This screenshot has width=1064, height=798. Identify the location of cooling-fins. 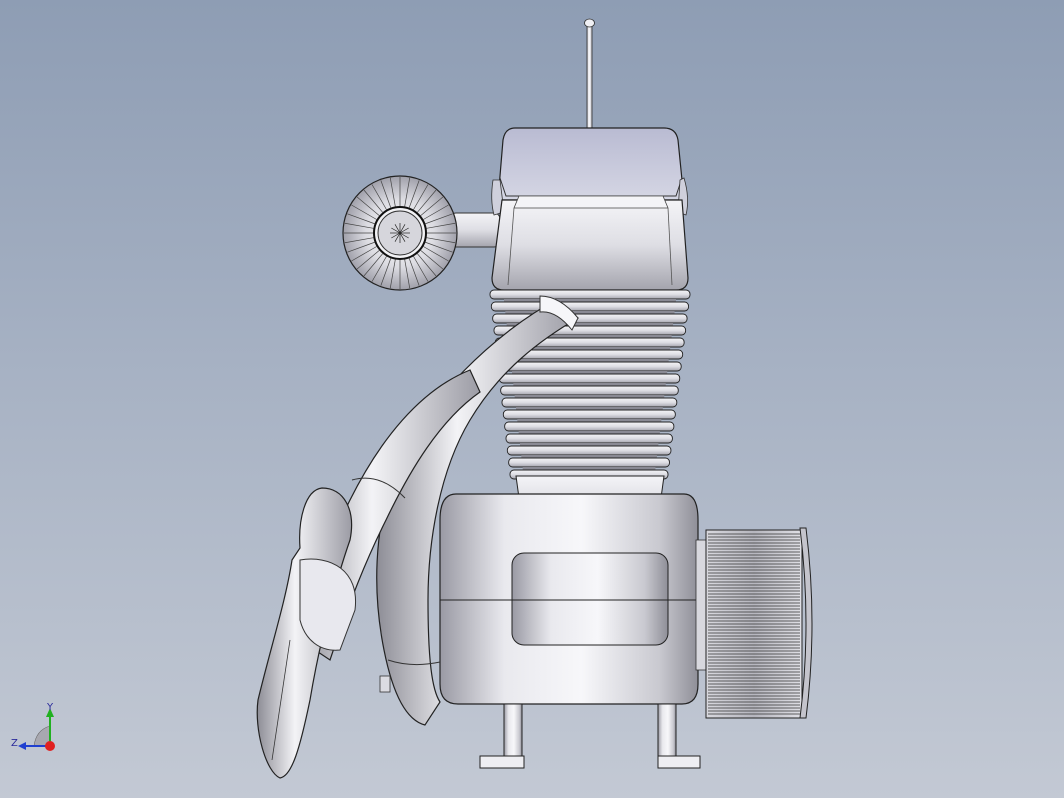
(590, 385).